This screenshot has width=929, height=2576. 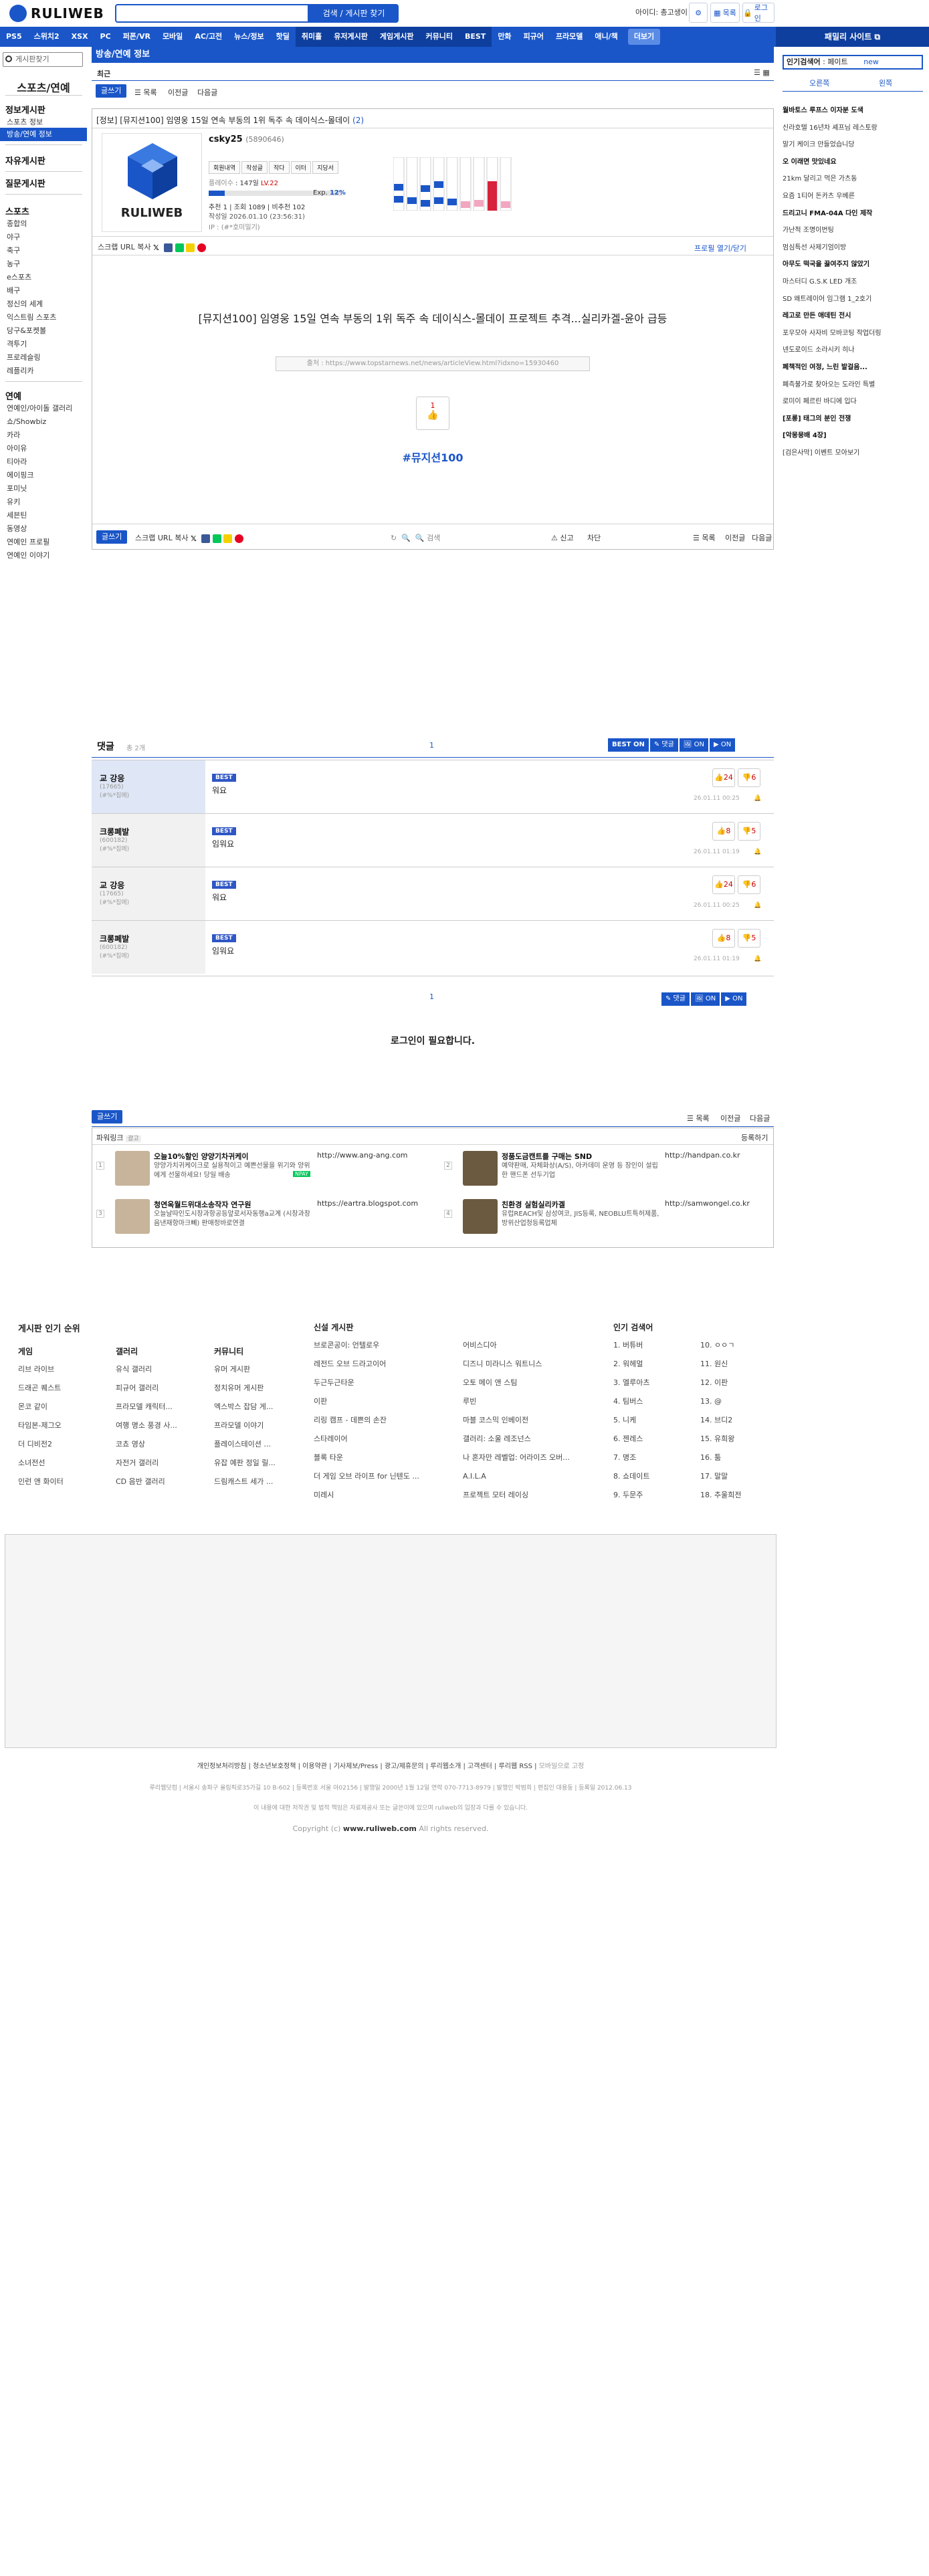 What do you see at coordinates (720, 1439) in the screenshot?
I see `rank-item: 15. 유희왕` at bounding box center [720, 1439].